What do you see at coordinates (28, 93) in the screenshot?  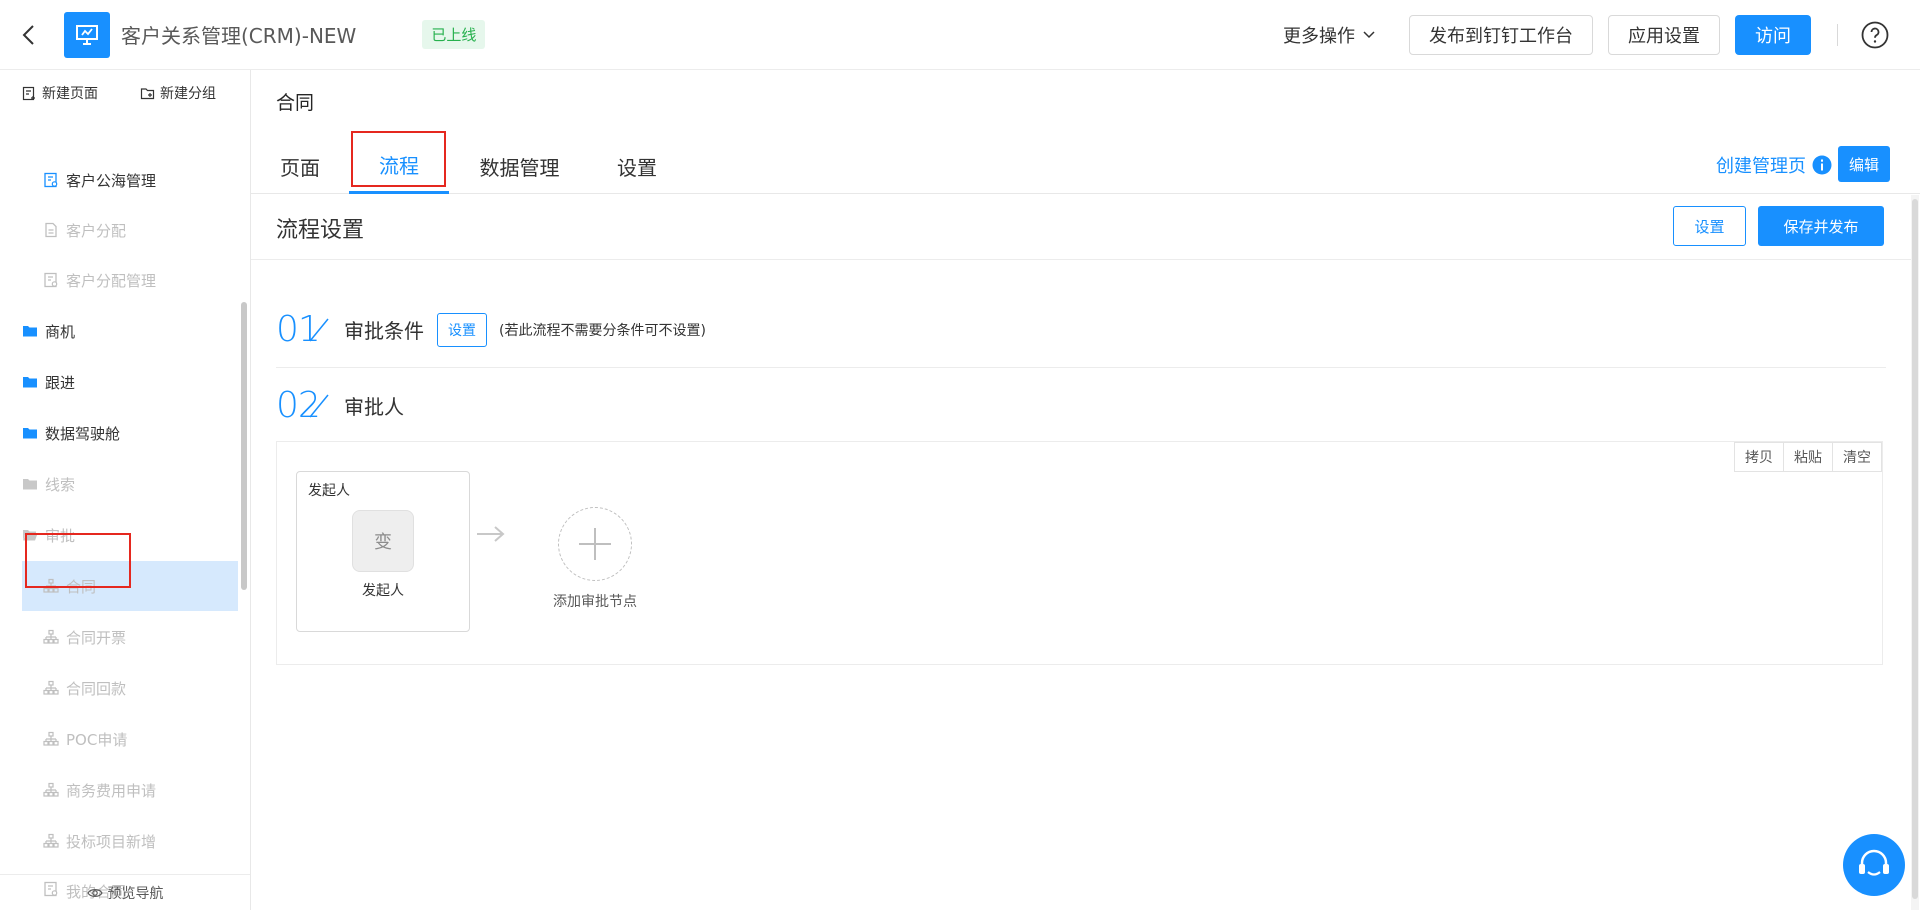 I see `new-page-icon` at bounding box center [28, 93].